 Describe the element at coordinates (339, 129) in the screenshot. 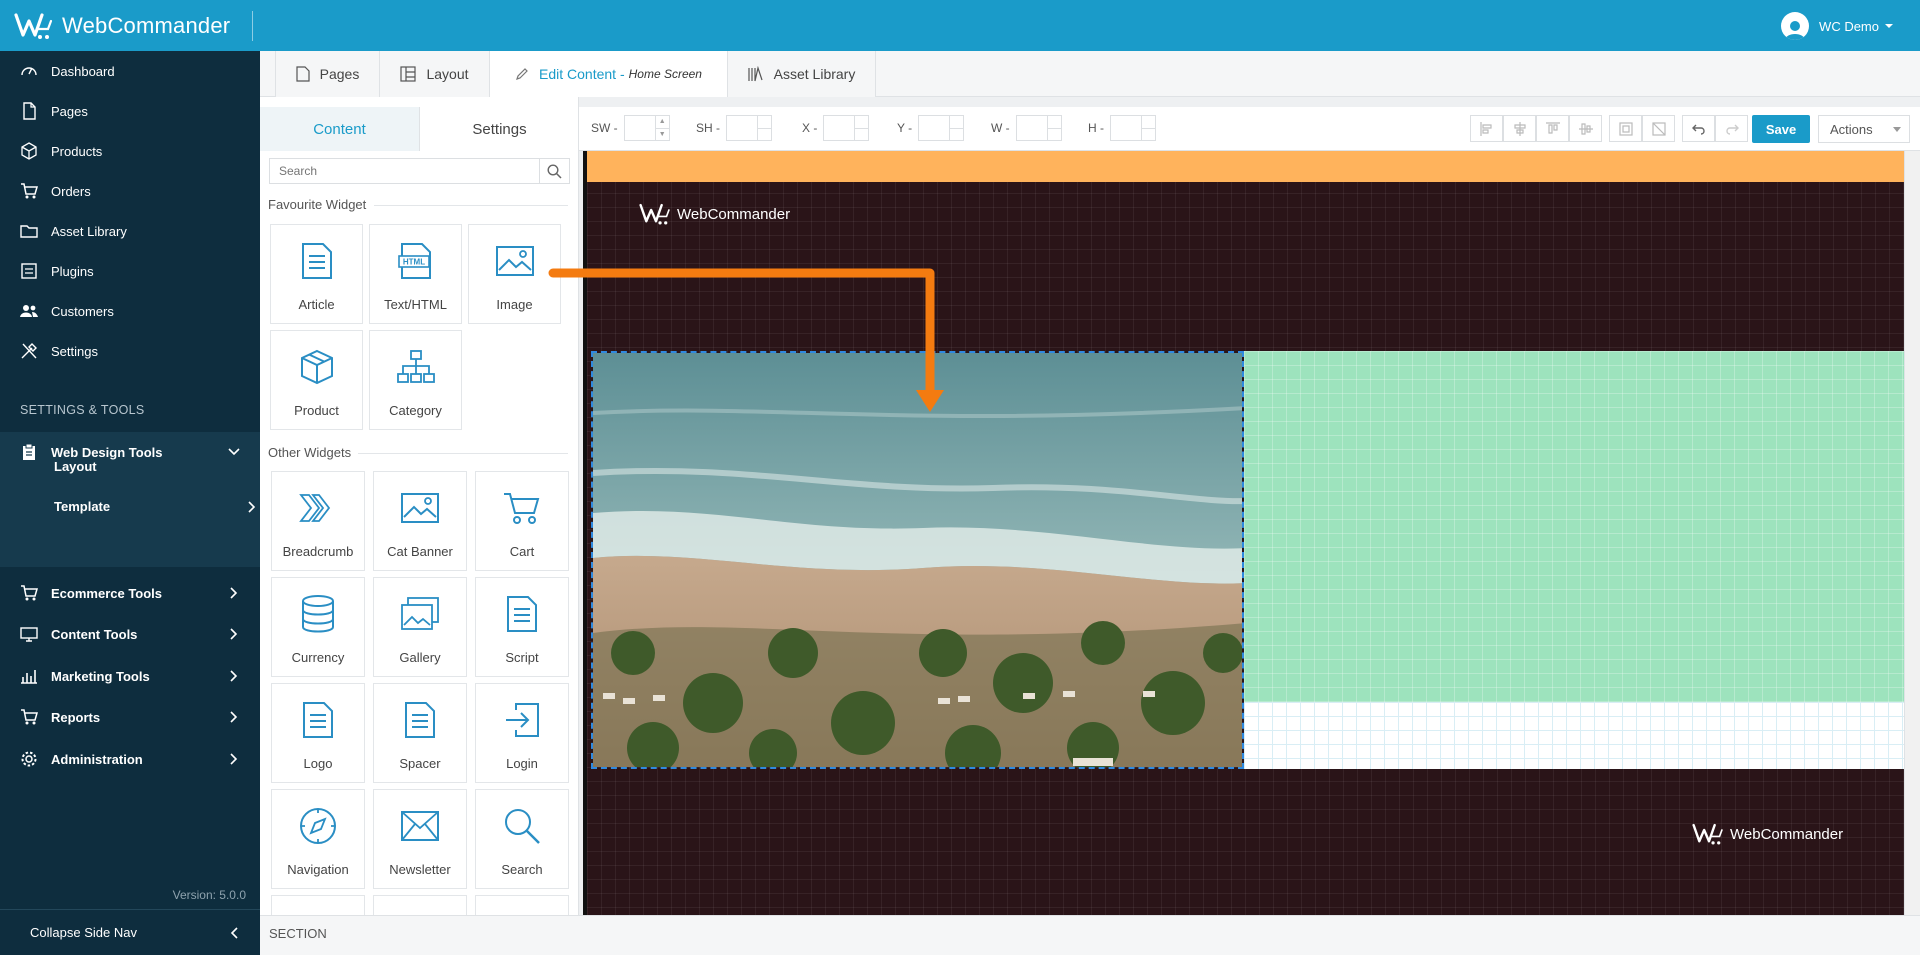

I see `tab-content: Content` at that location.